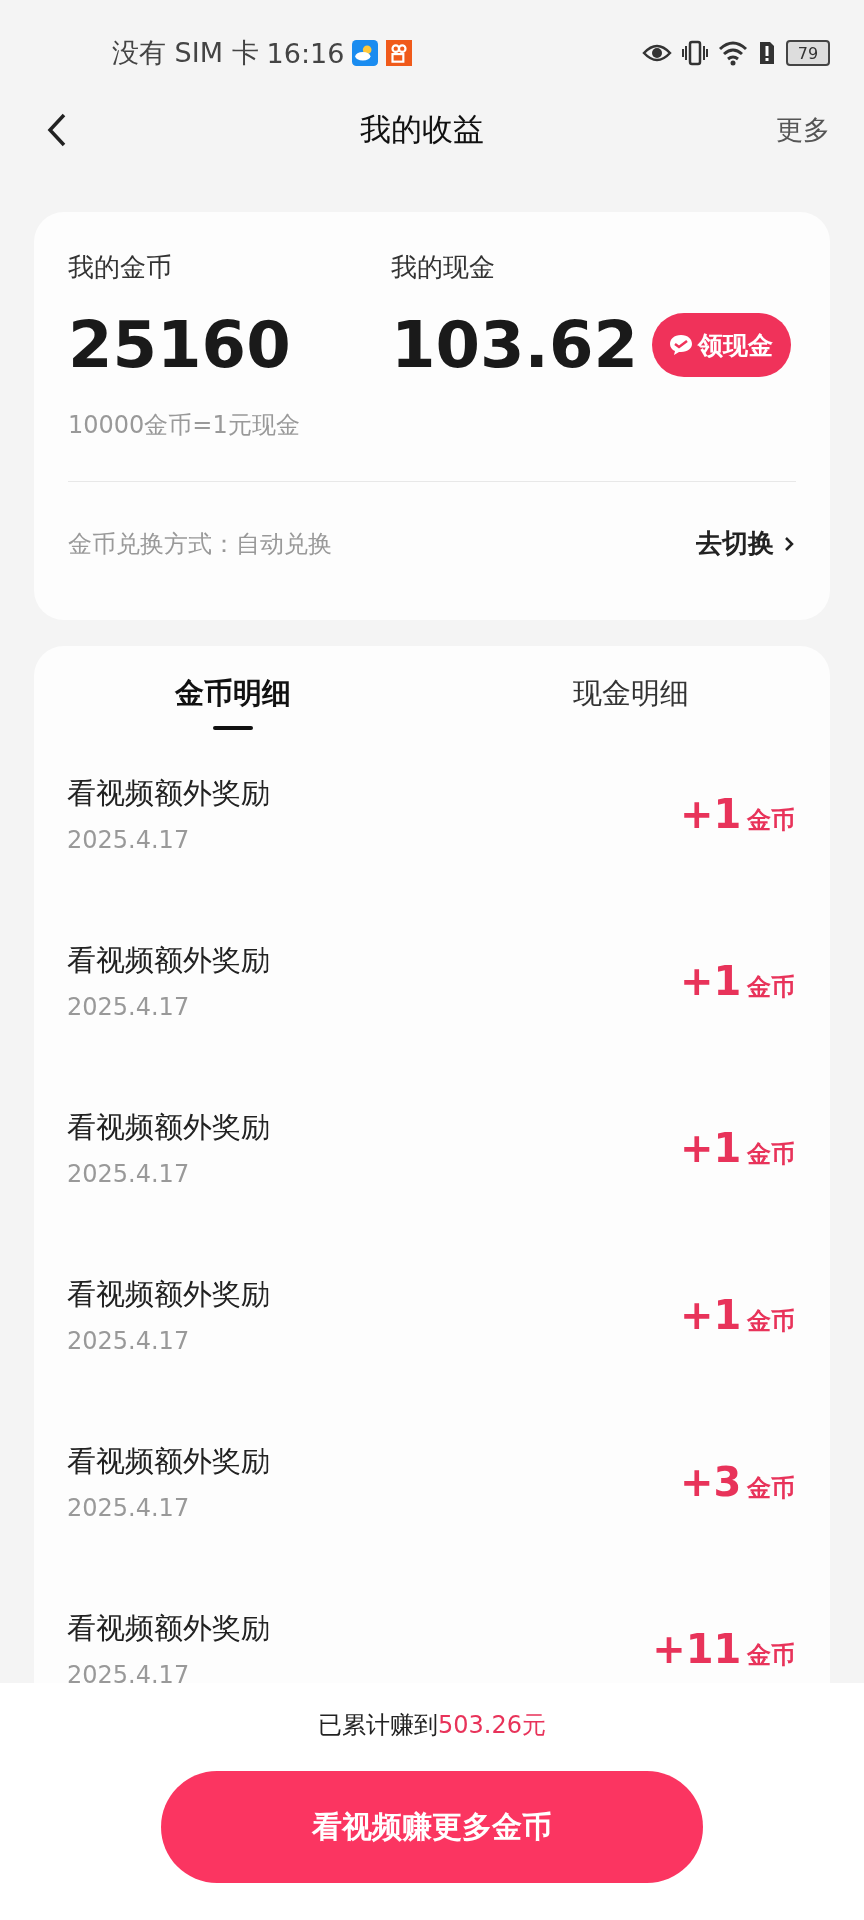 The image size is (864, 1920). Describe the element at coordinates (657, 53) in the screenshot. I see `eye-icon` at that location.